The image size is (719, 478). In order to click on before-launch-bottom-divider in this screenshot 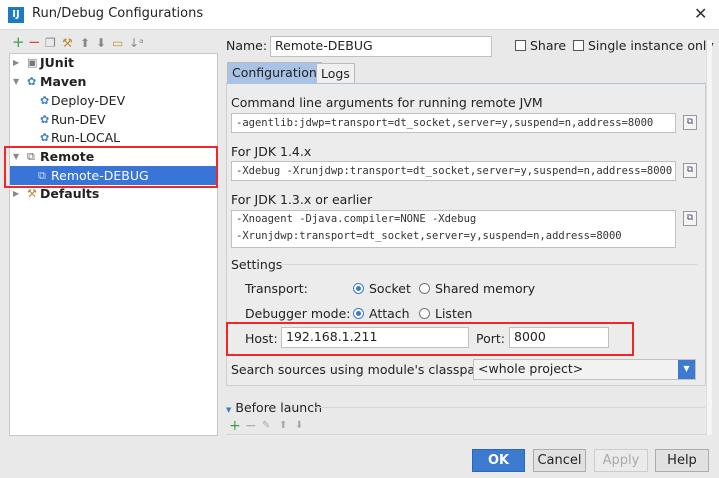, I will do `click(466, 434)`.